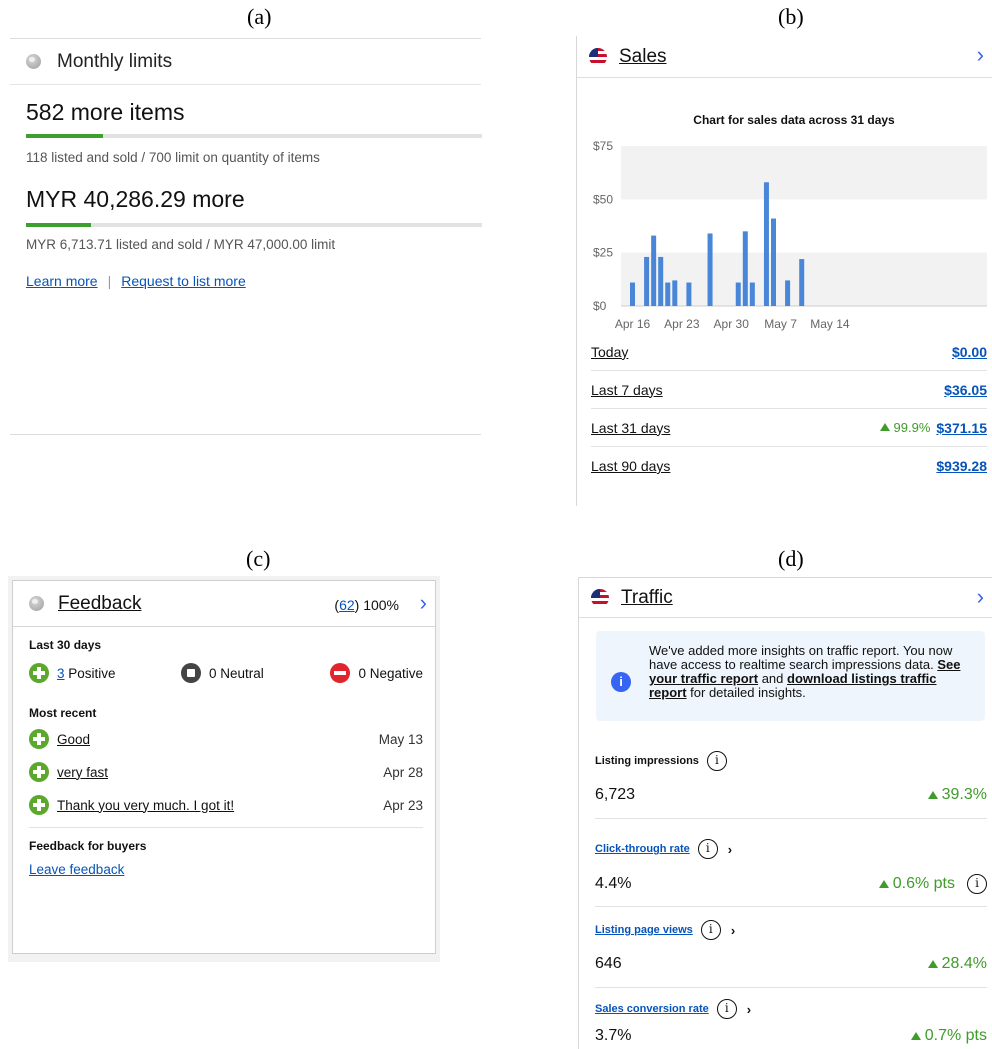 The height and width of the screenshot is (1049, 992). What do you see at coordinates (115, 61) in the screenshot?
I see `monthly-limits-title: Monthly limits` at bounding box center [115, 61].